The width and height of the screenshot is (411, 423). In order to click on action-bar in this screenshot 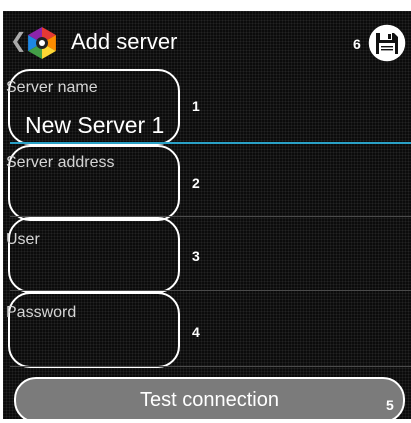, I will do `click(205, 42)`.